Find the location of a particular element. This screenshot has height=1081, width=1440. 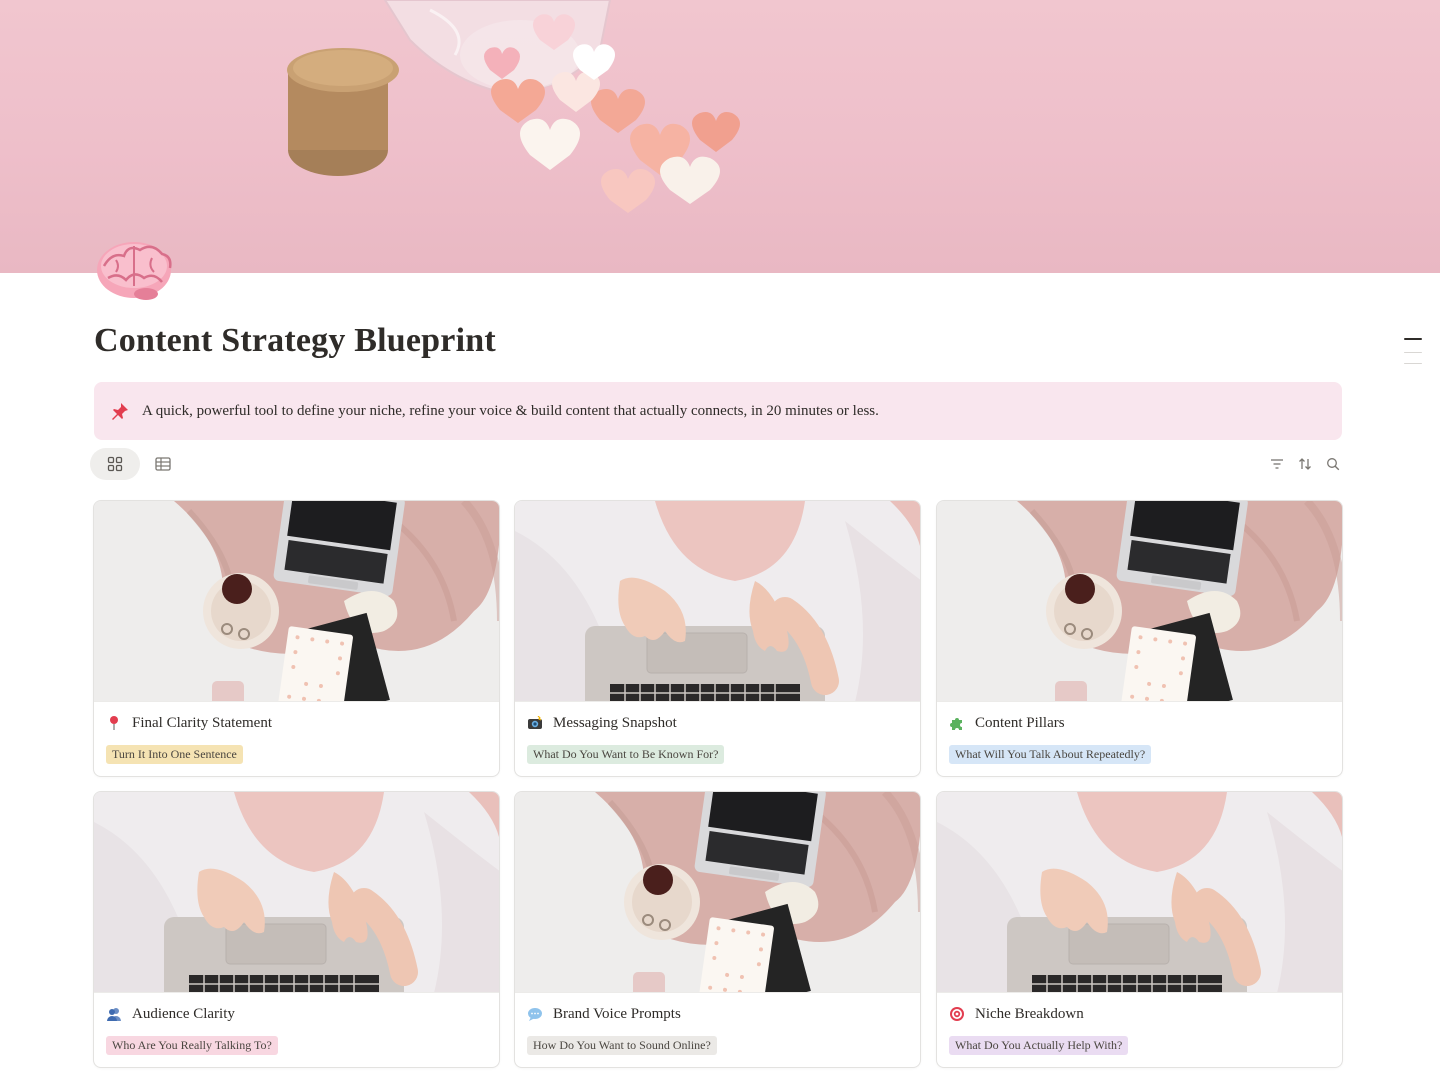

card-title: Content Pillars is located at coordinates (1007, 723).